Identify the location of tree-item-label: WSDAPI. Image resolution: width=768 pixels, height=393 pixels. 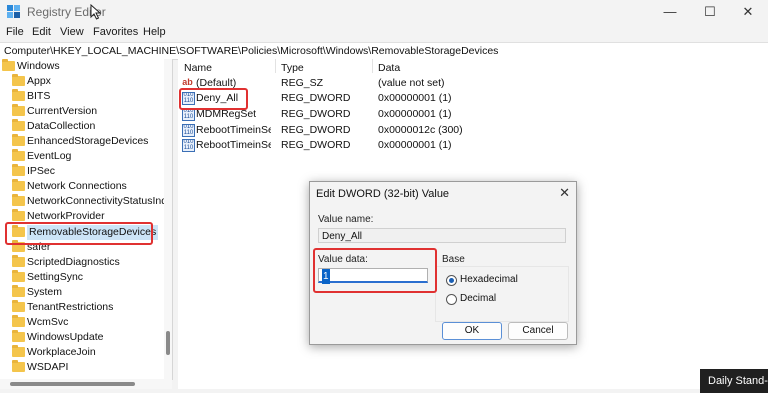
(48, 367).